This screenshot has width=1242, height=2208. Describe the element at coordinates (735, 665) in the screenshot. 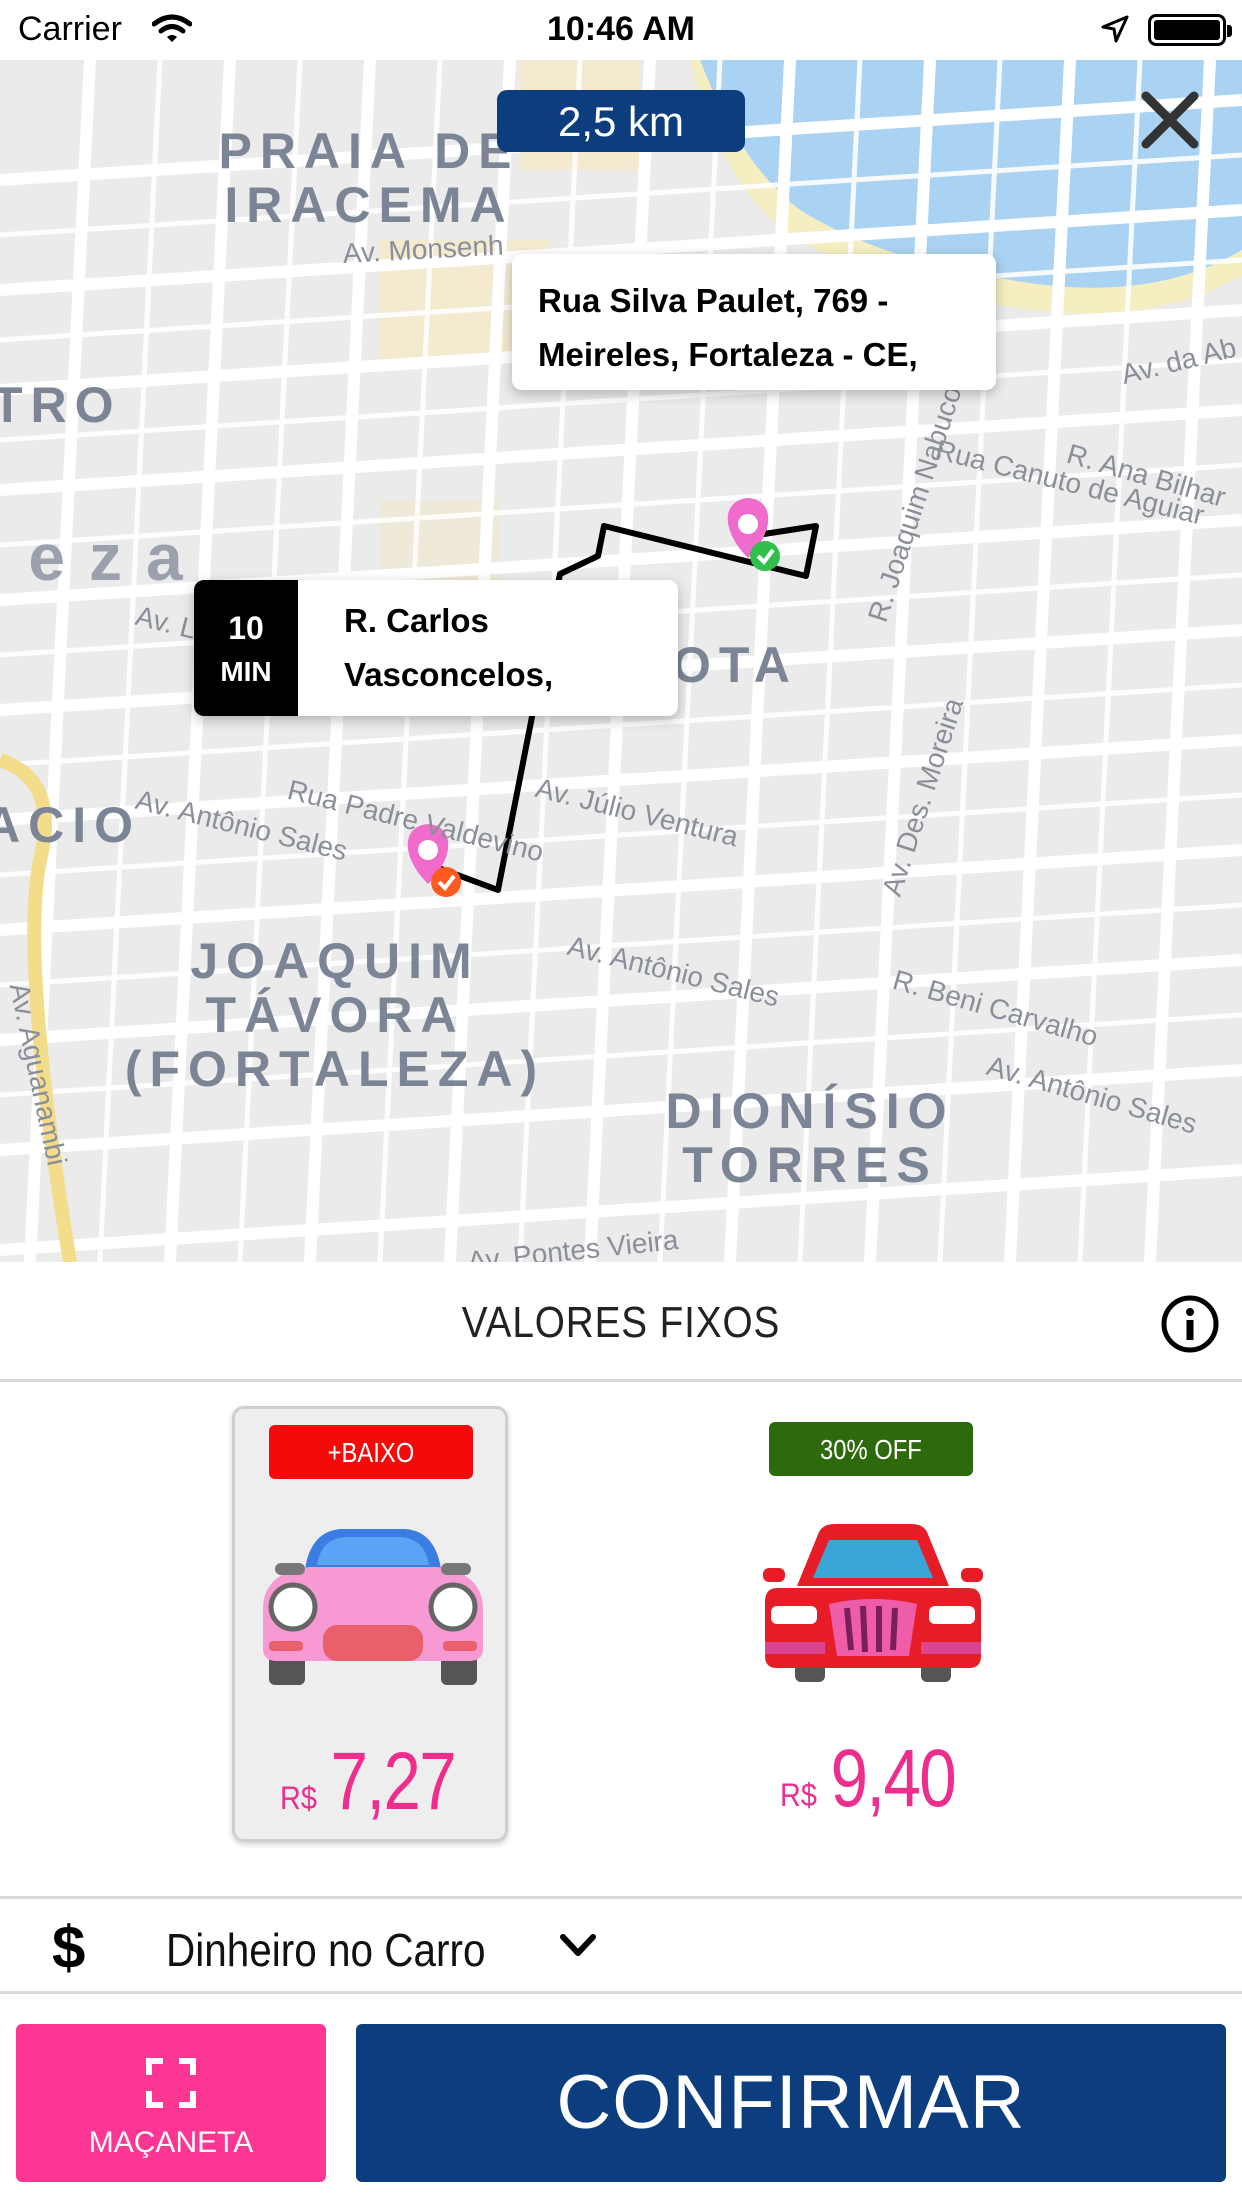

I see `area-label: OTA` at that location.